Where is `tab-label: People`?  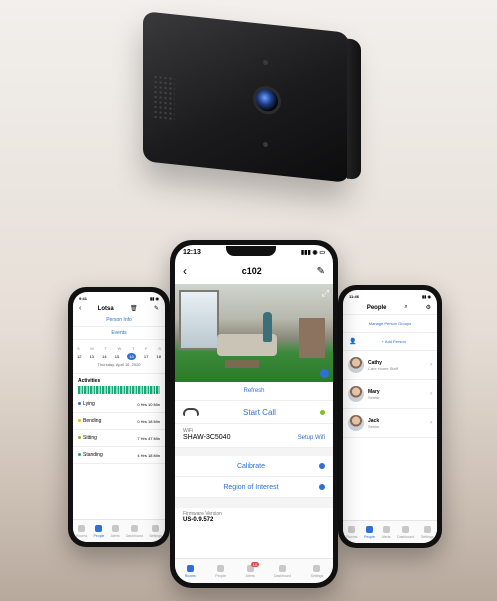 tab-label: People is located at coordinates (369, 536).